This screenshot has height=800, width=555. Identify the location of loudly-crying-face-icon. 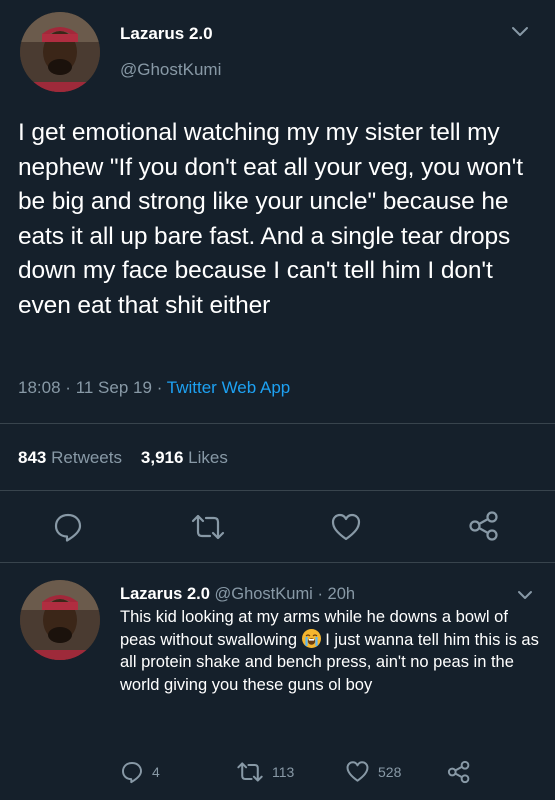
(311, 638).